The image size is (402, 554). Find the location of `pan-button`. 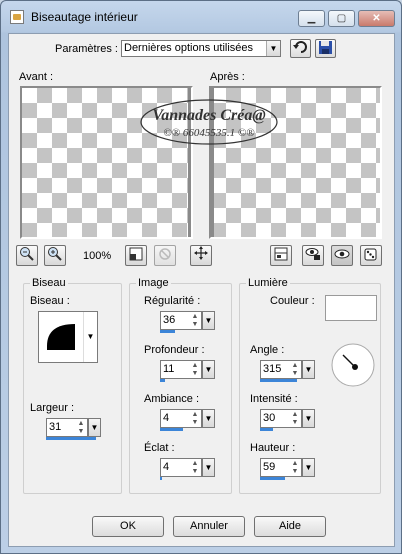

pan-button is located at coordinates (201, 255).